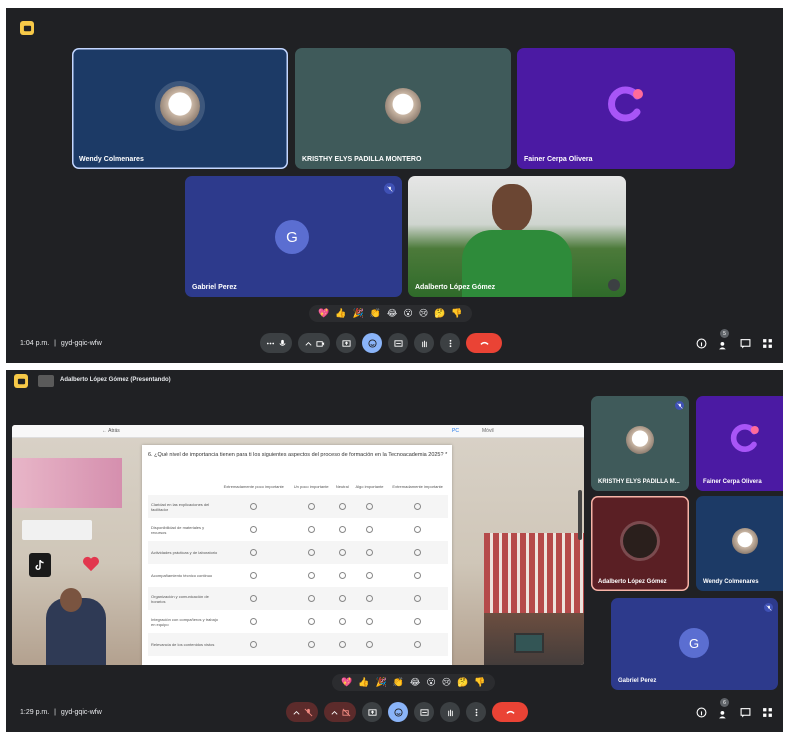 This screenshot has height=738, width=789. Describe the element at coordinates (293, 236) in the screenshot. I see `participant-tile-gabriel: G Gabriel Perez` at that location.